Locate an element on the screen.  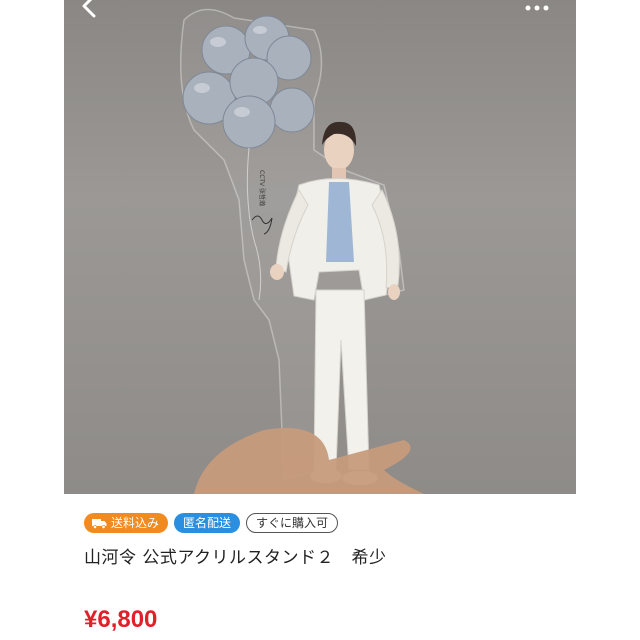
anonymous-badge-label: 匿名配送 is located at coordinates (207, 523).